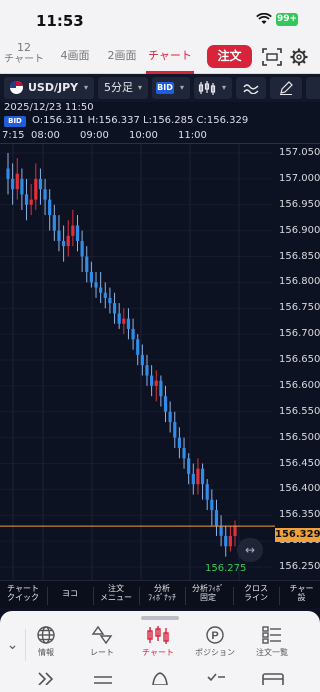  Describe the element at coordinates (23, 593) in the screenshot. I see `chart-quick-button: チャート クイック` at that location.